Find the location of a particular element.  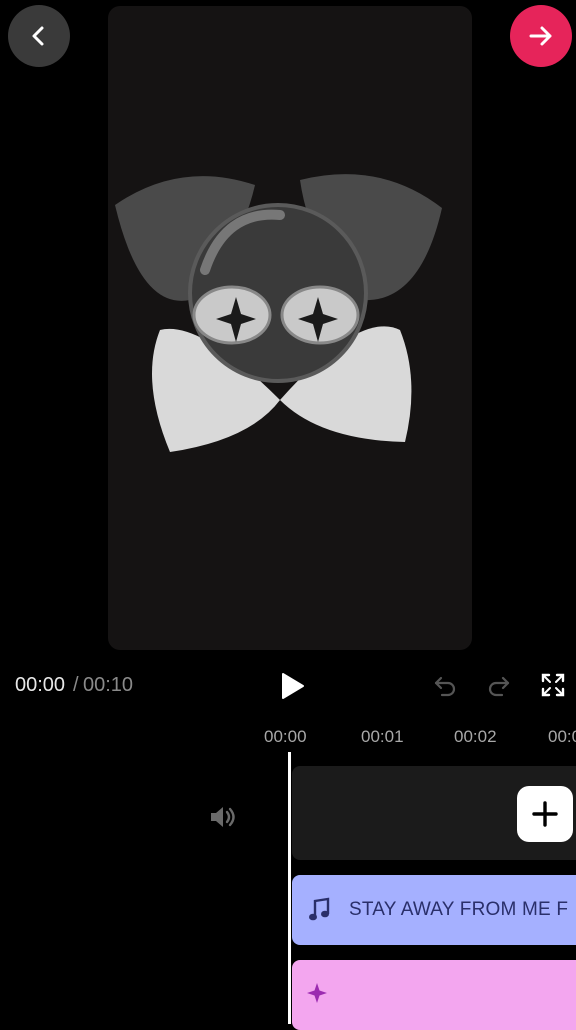

arrow-right-icon is located at coordinates (540, 36).